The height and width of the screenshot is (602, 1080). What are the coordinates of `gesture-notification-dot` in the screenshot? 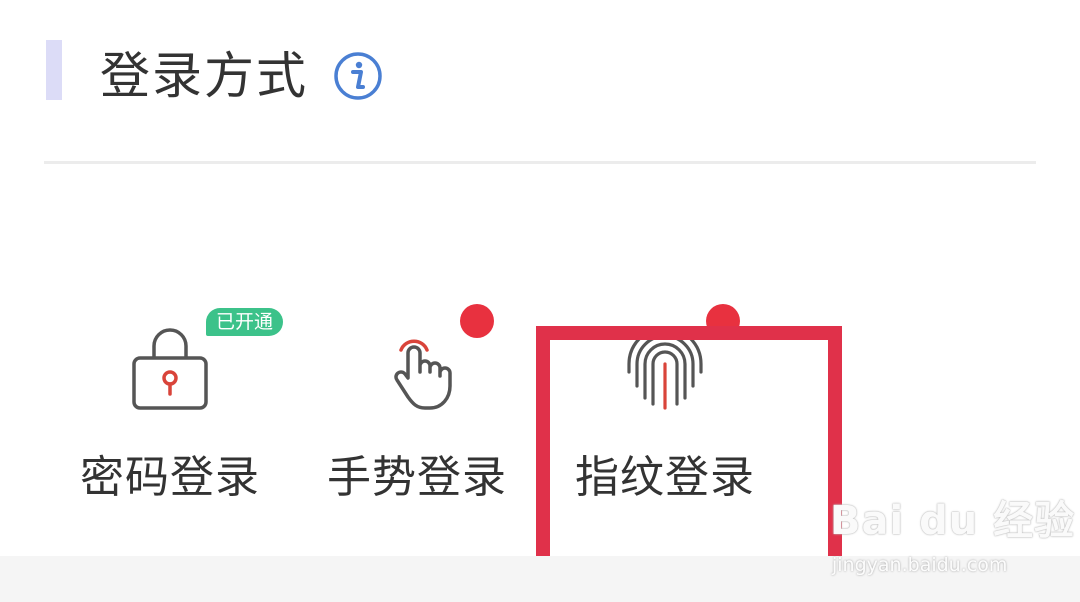 It's located at (477, 321).